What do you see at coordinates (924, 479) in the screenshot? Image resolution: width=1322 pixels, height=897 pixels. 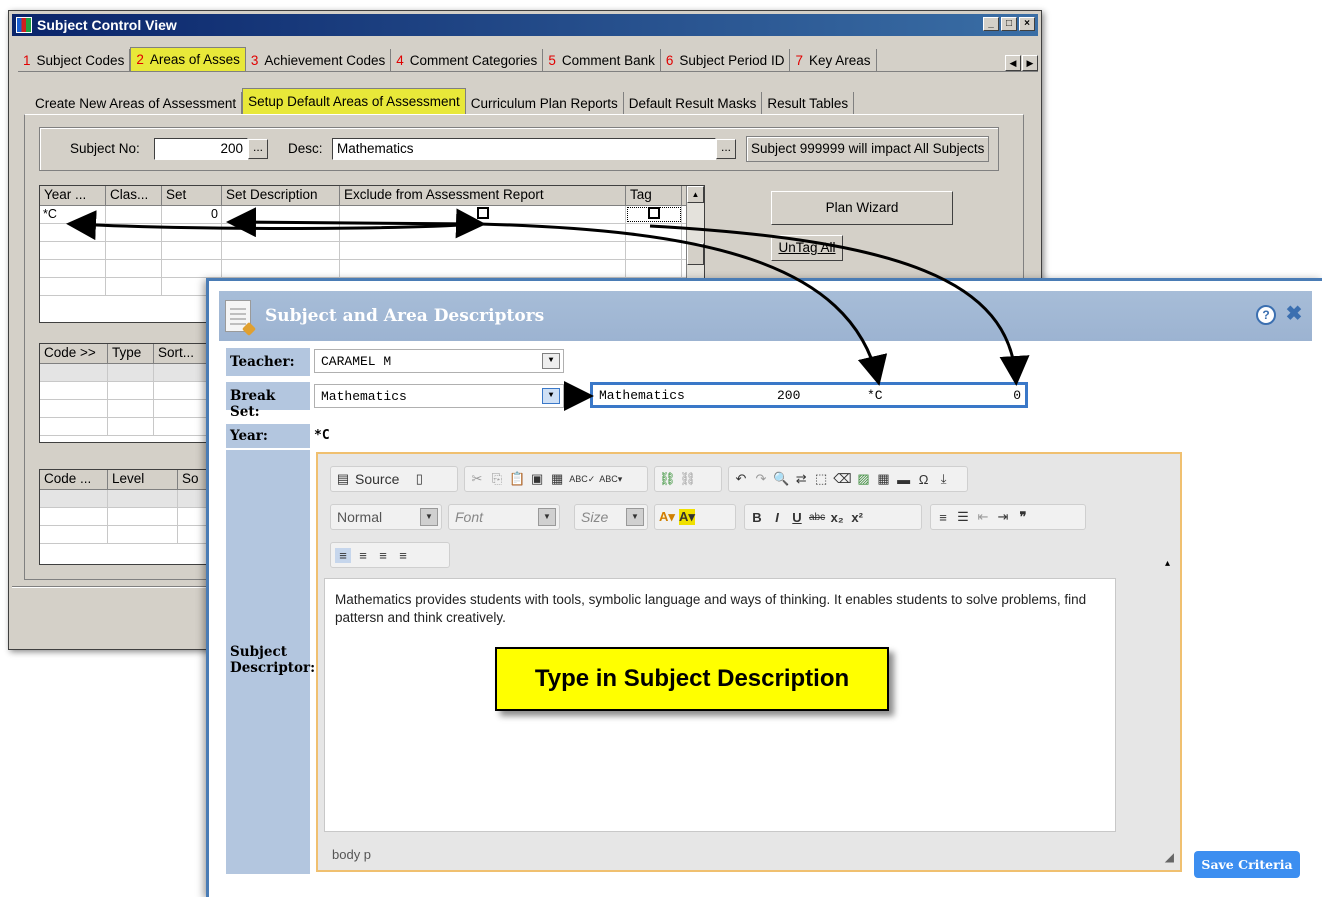 I see `special-char-icon: Ω` at bounding box center [924, 479].